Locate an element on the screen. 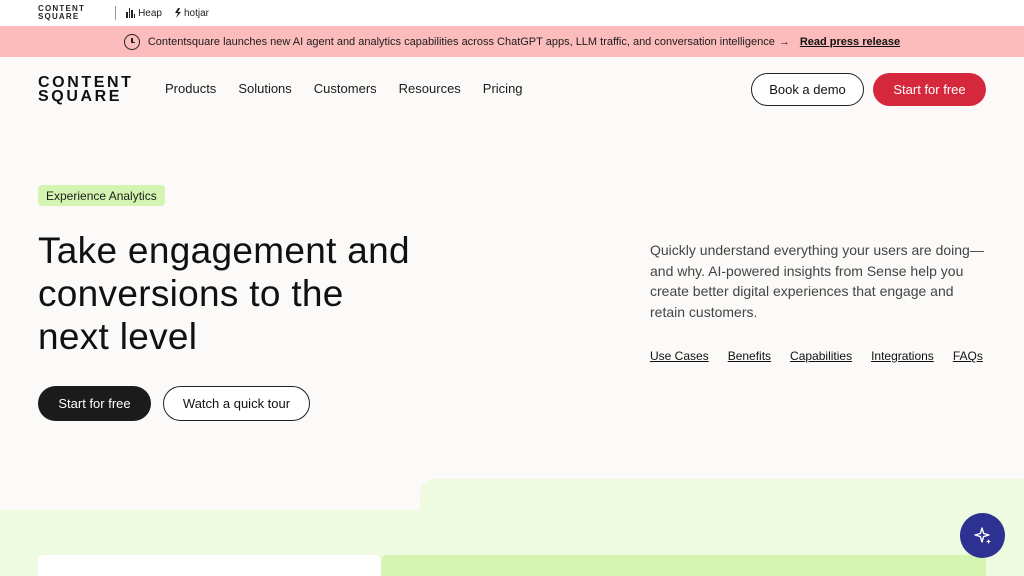  content-card-right is located at coordinates (683, 565).